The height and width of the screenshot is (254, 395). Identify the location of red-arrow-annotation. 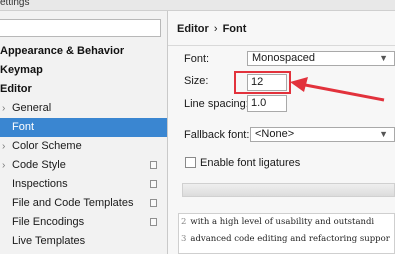
(337, 89).